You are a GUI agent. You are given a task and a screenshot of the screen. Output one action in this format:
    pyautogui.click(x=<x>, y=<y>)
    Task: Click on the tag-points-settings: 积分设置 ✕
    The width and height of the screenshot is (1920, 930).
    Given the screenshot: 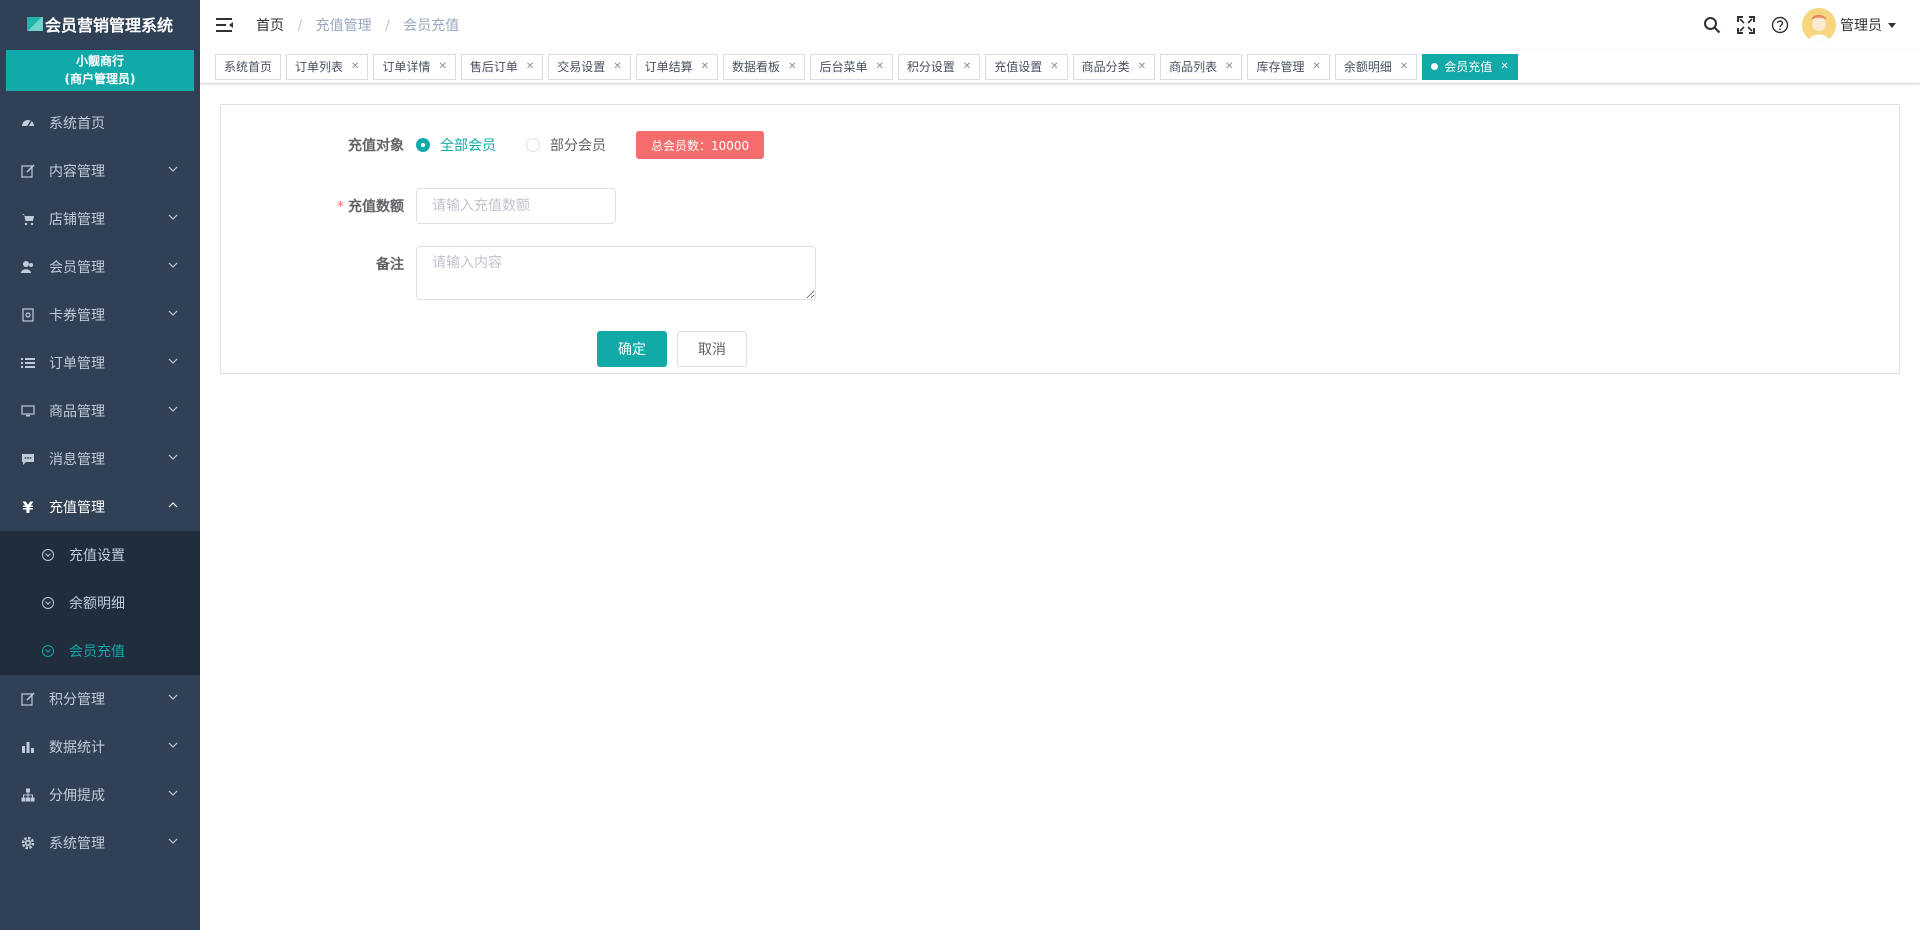 What is the action you would take?
    pyautogui.click(x=939, y=66)
    